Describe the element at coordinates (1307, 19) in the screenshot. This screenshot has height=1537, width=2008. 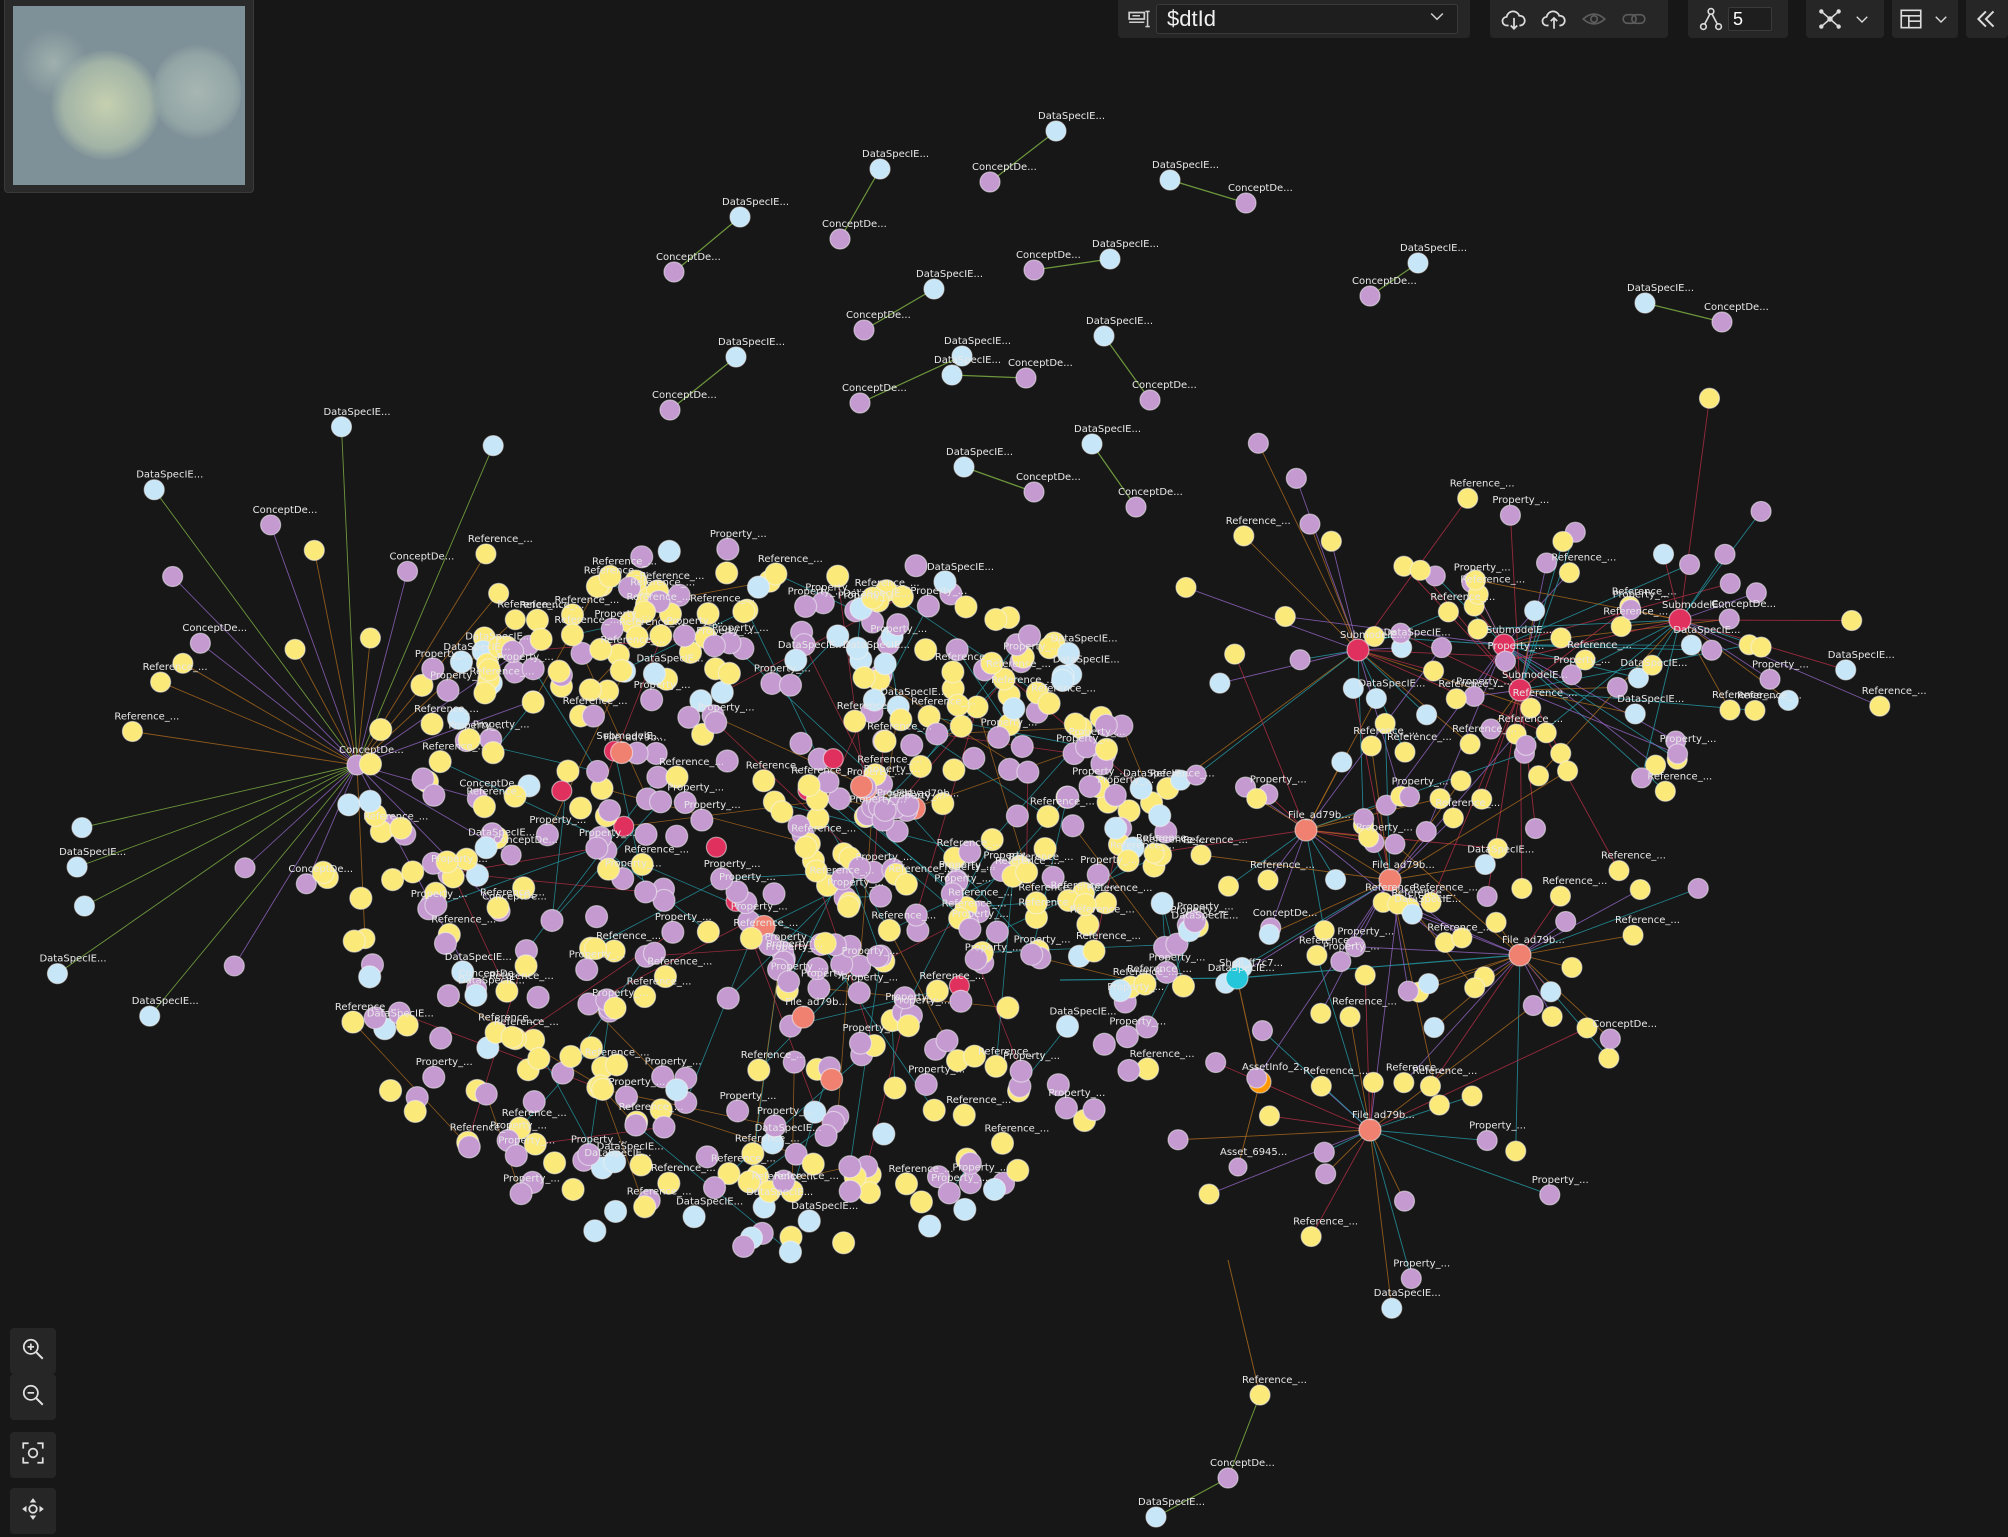
I see `label-property-select: $dtId` at that location.